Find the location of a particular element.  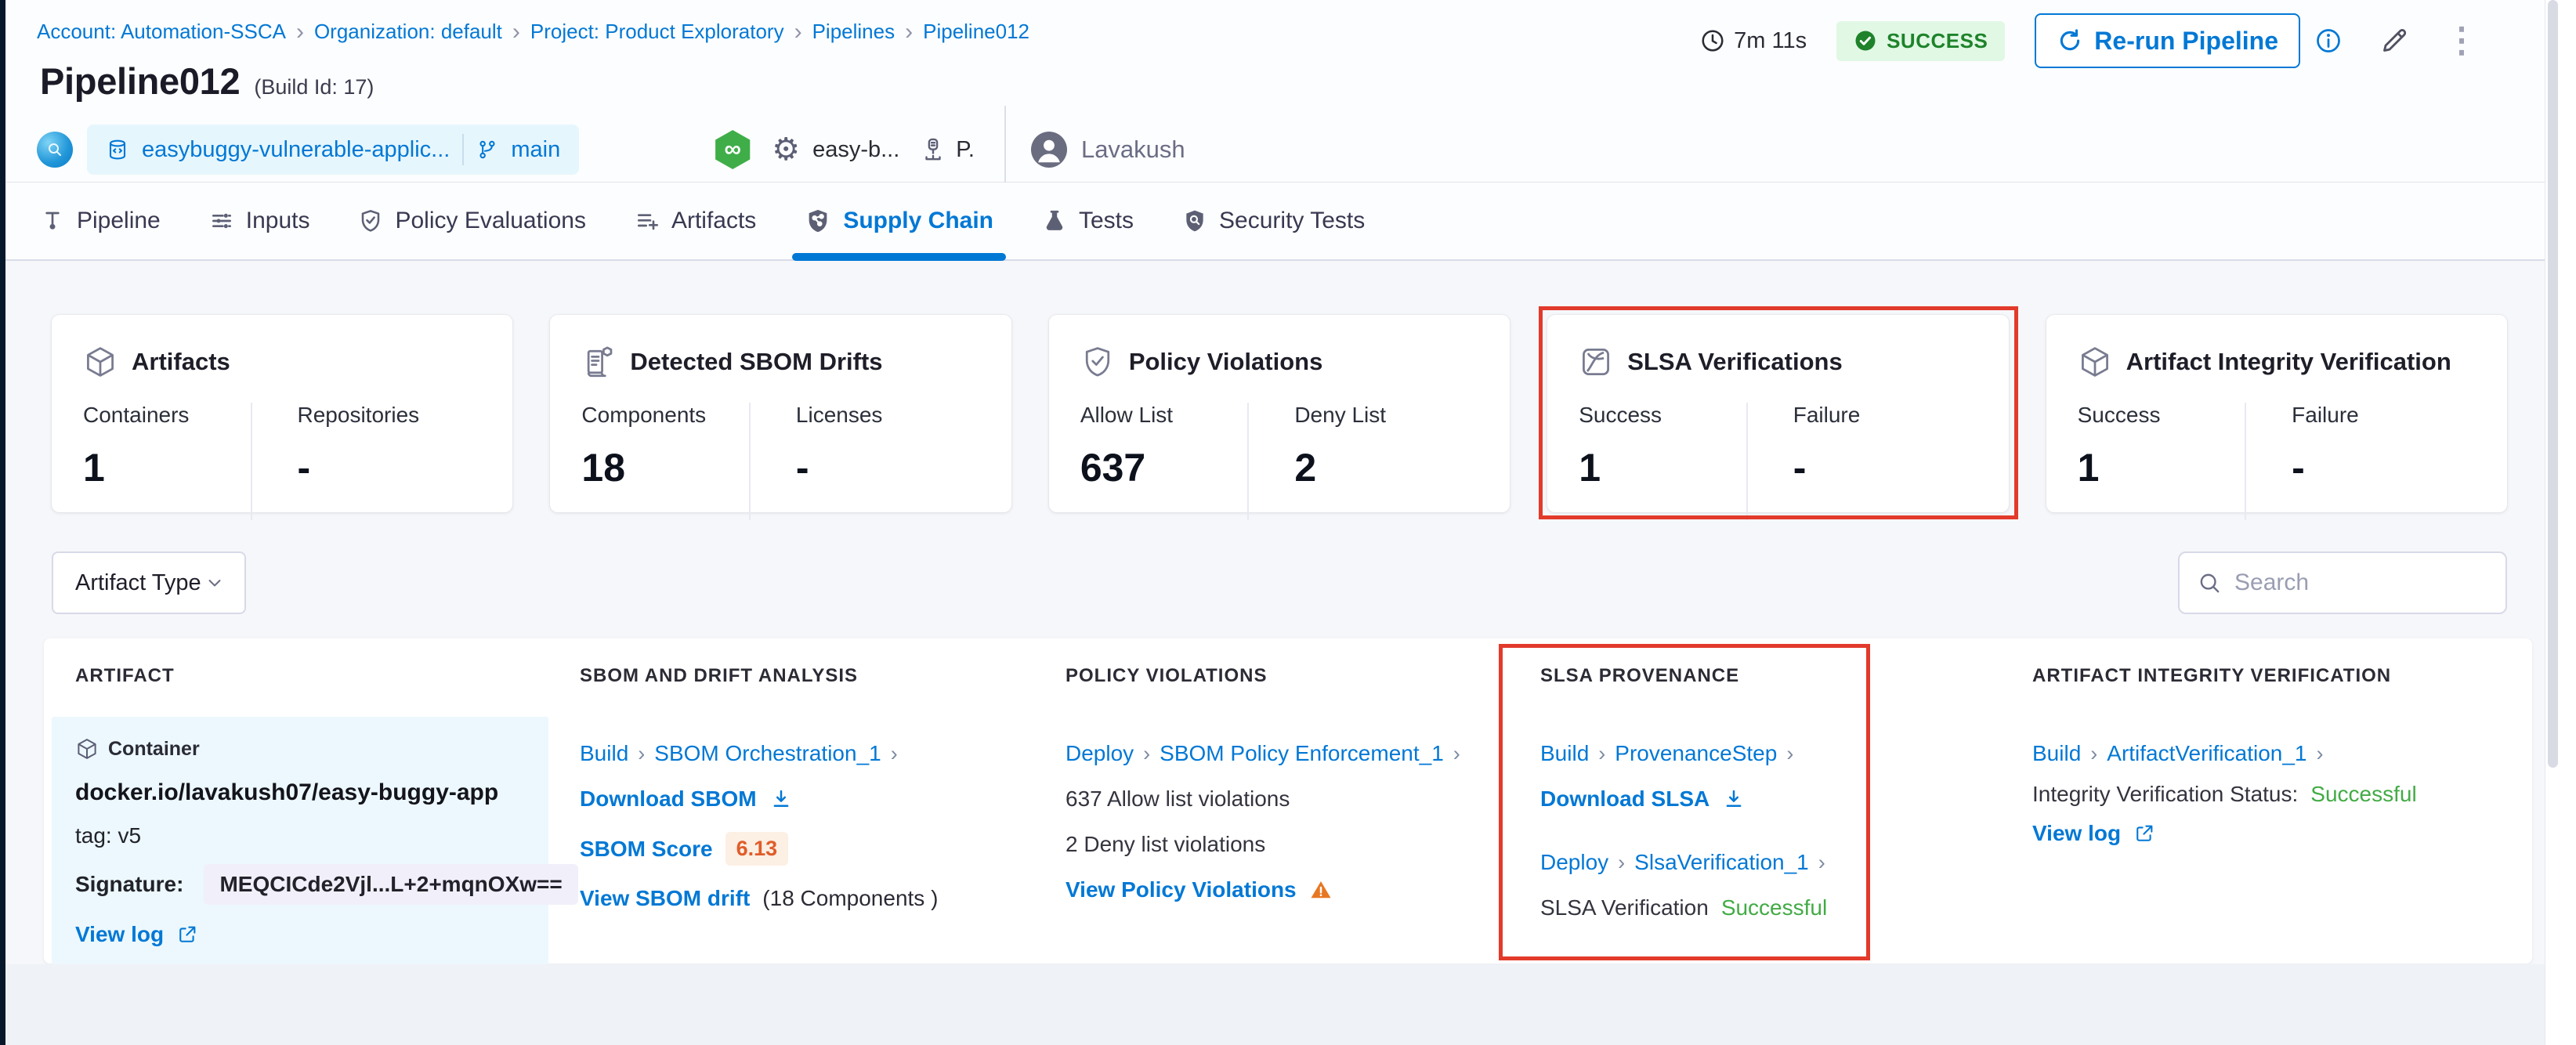

scrollbar-thumb is located at coordinates (2553, 384).